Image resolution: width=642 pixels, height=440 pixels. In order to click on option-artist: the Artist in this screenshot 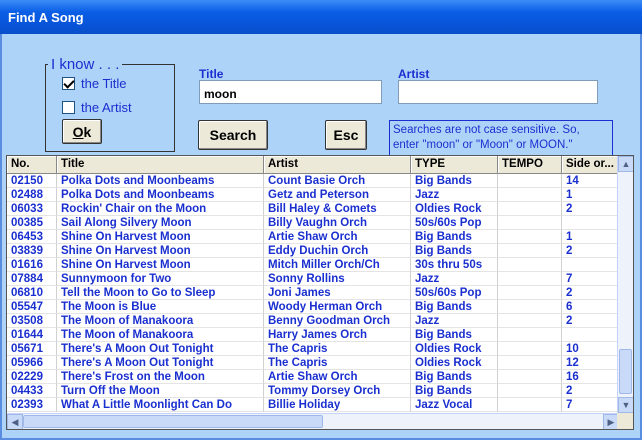, I will do `click(97, 107)`.